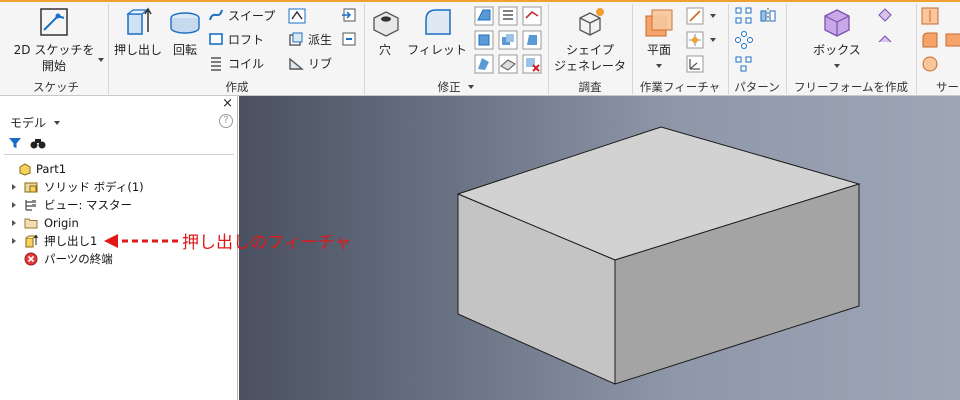 The height and width of the screenshot is (400, 960). What do you see at coordinates (56, 41) in the screenshot?
I see `start-sketch-button: 2D スケッチを 開始` at bounding box center [56, 41].